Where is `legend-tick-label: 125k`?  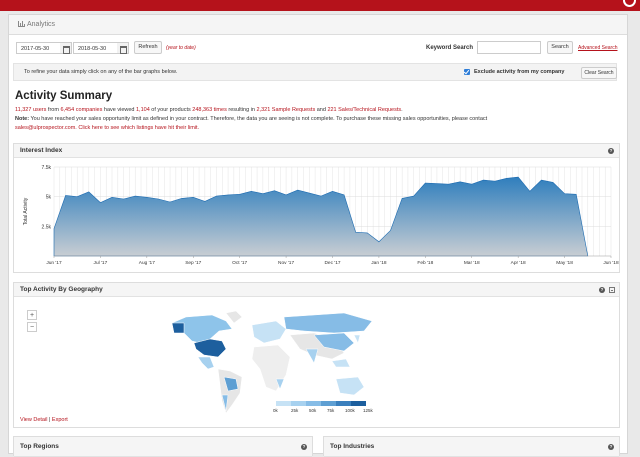 legend-tick-label: 125k is located at coordinates (368, 410).